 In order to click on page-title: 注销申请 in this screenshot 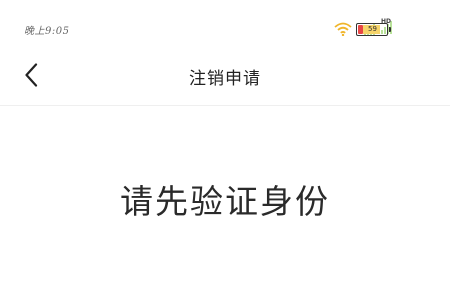, I will do `click(225, 79)`.